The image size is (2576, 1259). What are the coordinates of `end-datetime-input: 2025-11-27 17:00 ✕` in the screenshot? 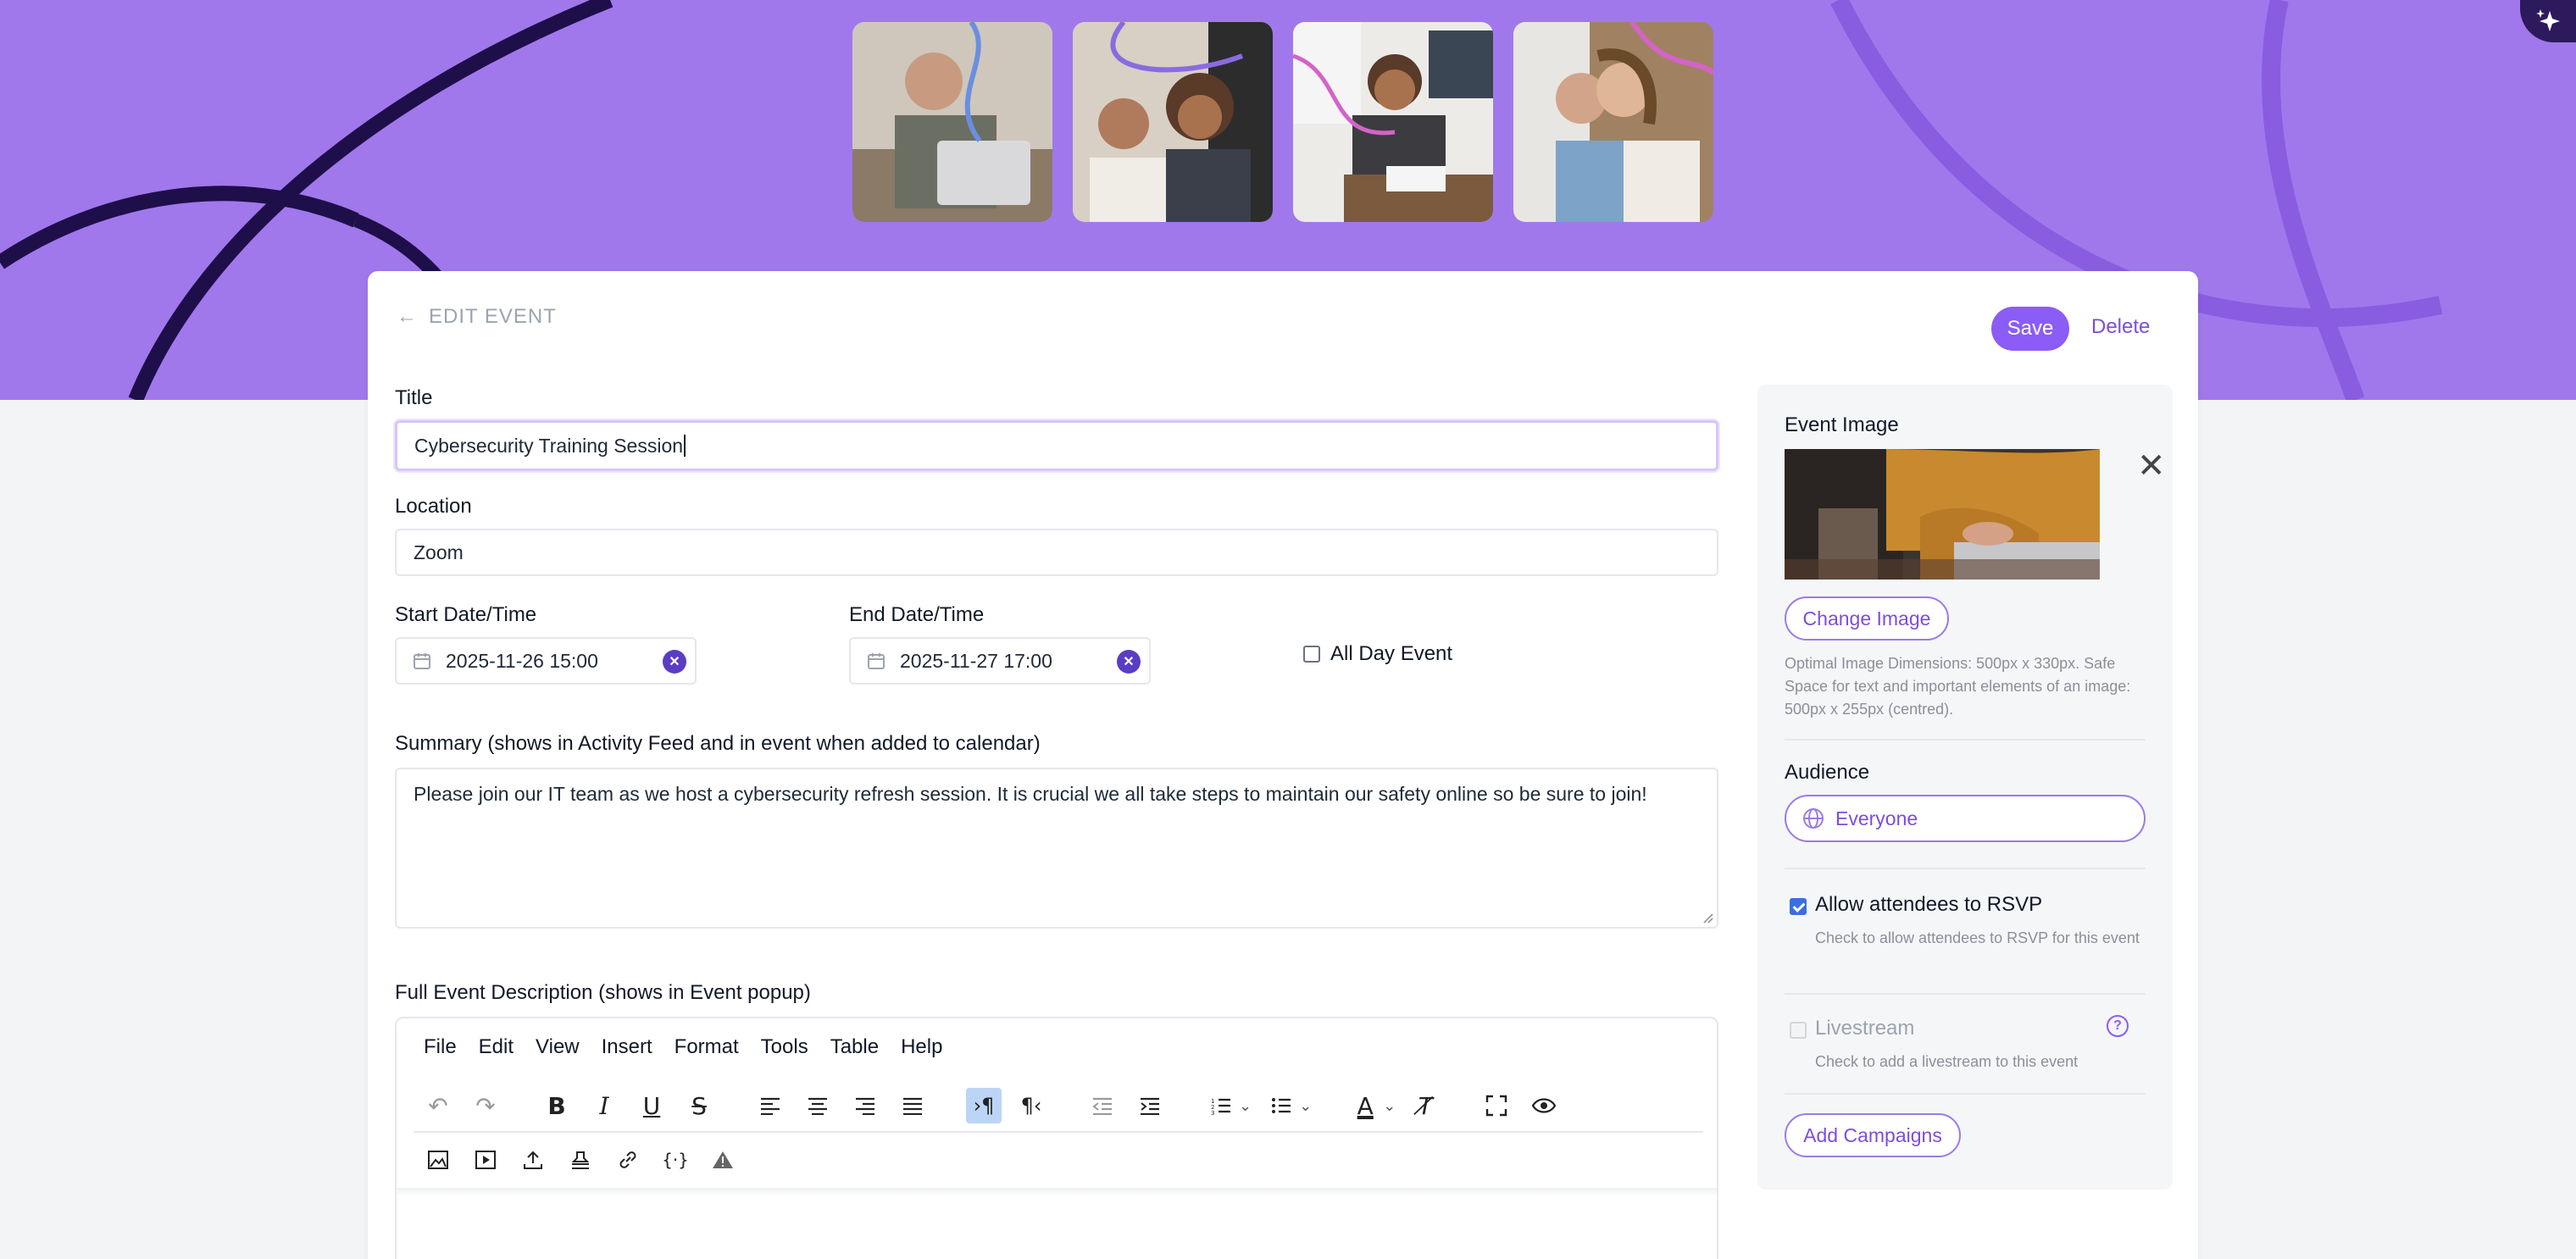 It's located at (1000, 661).